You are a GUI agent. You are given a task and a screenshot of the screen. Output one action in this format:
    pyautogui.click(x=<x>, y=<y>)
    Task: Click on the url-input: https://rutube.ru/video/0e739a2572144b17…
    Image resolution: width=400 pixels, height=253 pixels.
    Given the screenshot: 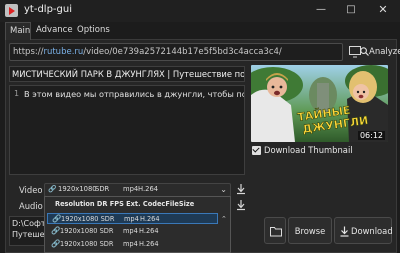 What is the action you would take?
    pyautogui.click(x=176, y=52)
    